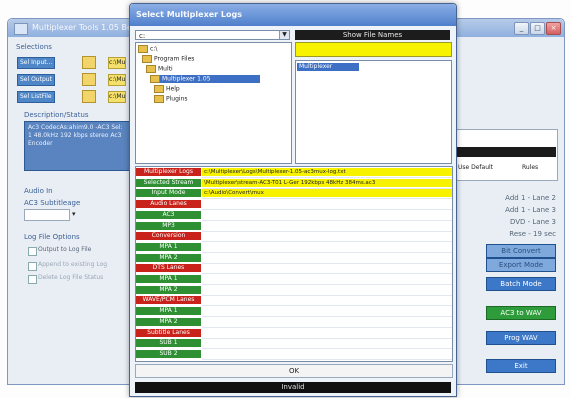 This screenshot has width=571, height=398. I want to click on tree-item: Plugins, so click(171, 99).